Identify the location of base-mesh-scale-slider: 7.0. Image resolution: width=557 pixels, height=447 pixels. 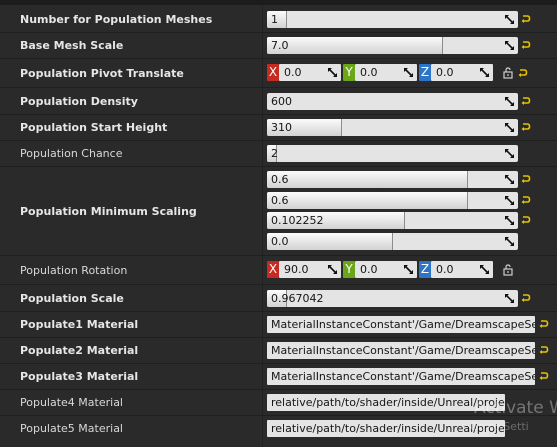
(392, 45).